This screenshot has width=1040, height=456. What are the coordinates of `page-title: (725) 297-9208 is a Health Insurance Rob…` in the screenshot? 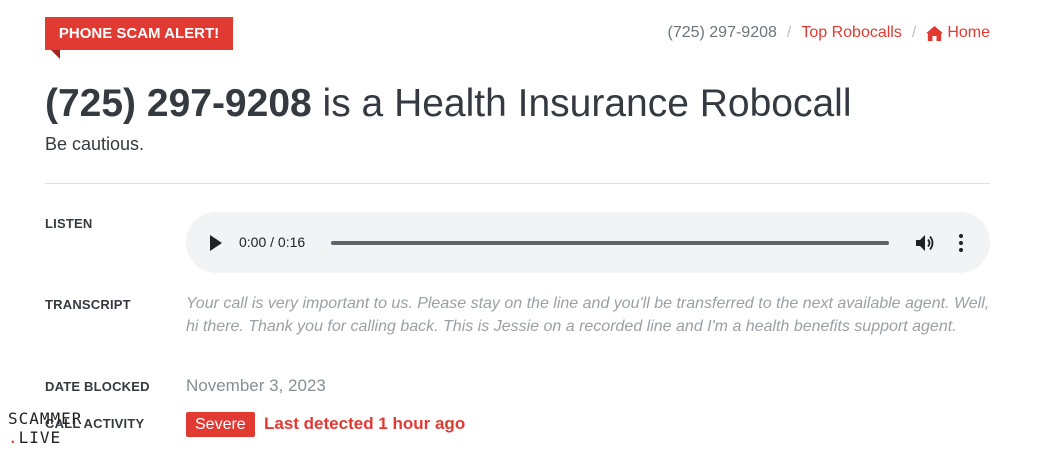 It's located at (448, 104).